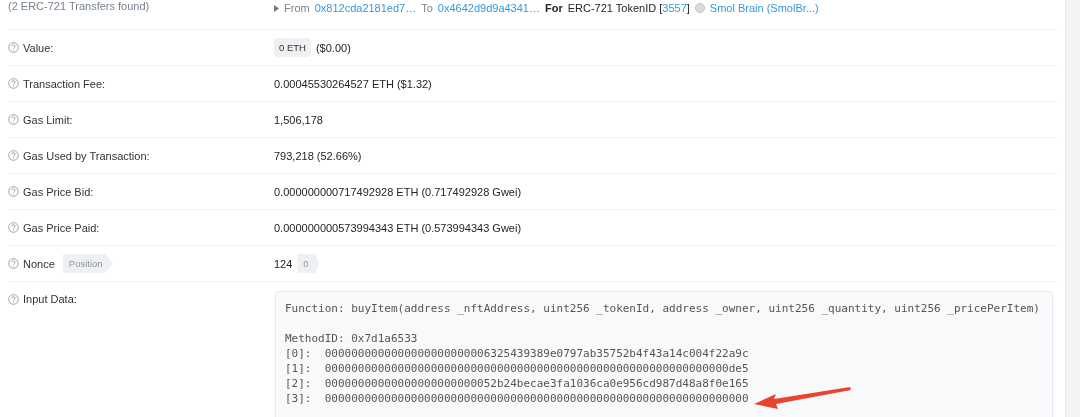 This screenshot has width=1080, height=417. Describe the element at coordinates (61, 227) in the screenshot. I see `field-label: Gas Price Paid:` at that location.